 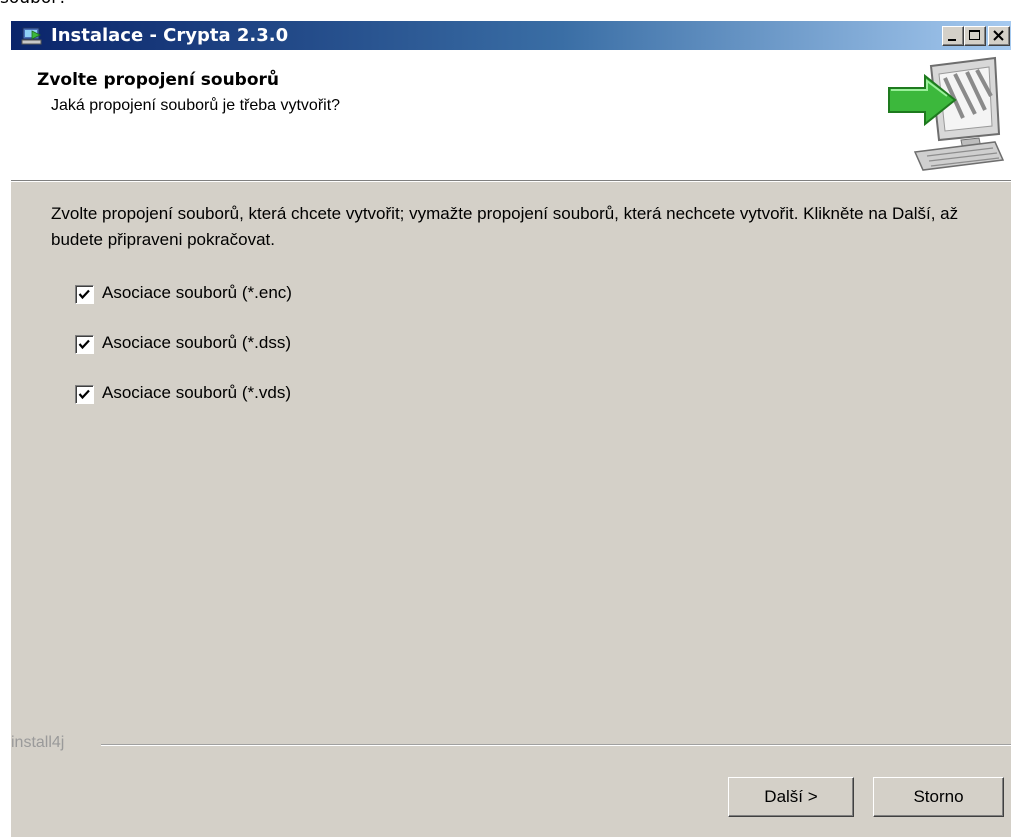 I want to click on checkbox-vds, so click(x=84, y=394).